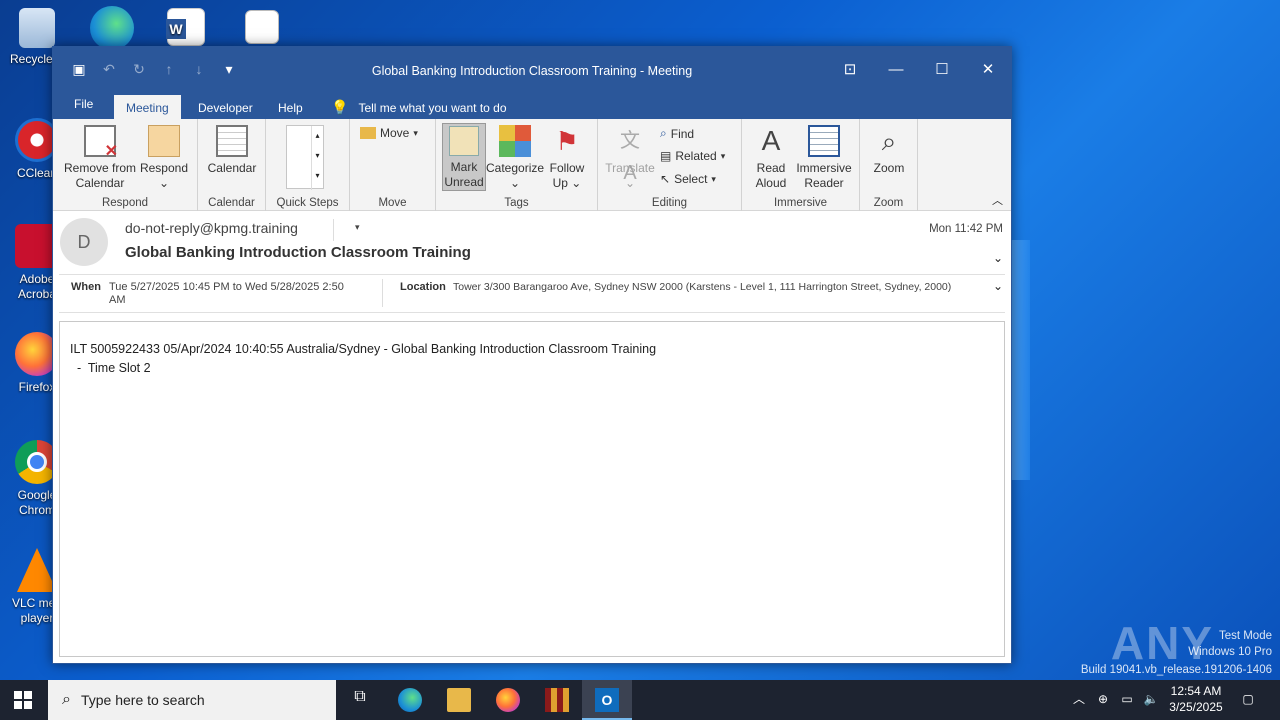 The height and width of the screenshot is (720, 1280). What do you see at coordinates (432, 107) in the screenshot?
I see `tell-me-label: Tell me what you want to do` at bounding box center [432, 107].